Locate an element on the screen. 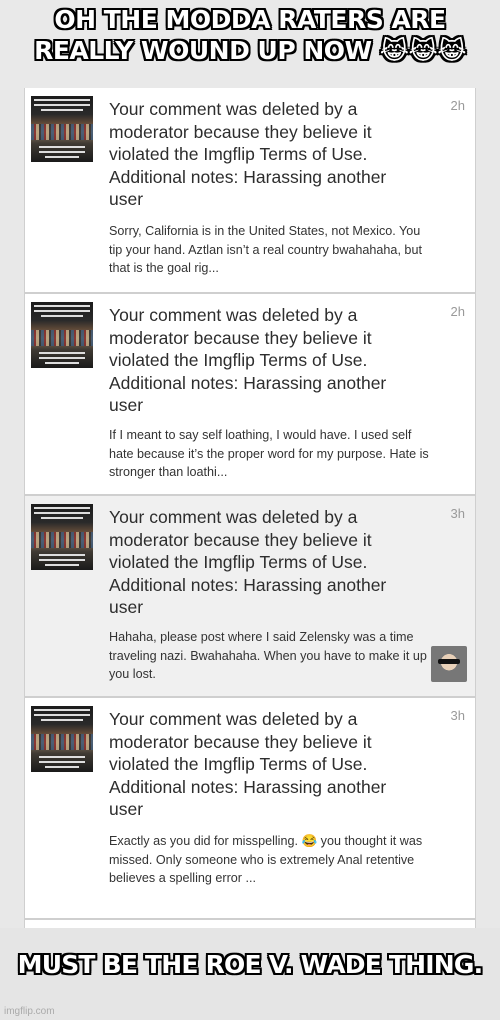 The width and height of the screenshot is (500, 1020). imgflip-watermark: imgflip.com is located at coordinates (29, 1011).